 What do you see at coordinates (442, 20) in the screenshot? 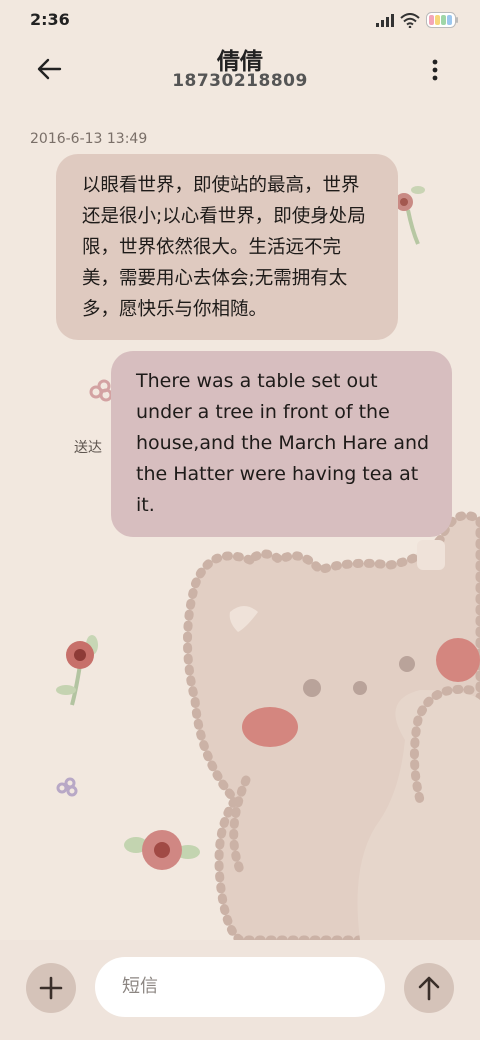
I see `battery-icon` at bounding box center [442, 20].